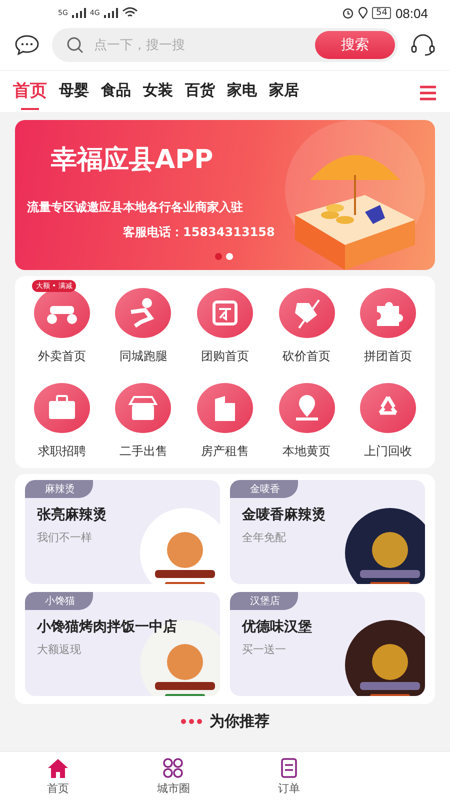 The height and width of the screenshot is (800, 450). I want to click on chat-icon, so click(27, 45).